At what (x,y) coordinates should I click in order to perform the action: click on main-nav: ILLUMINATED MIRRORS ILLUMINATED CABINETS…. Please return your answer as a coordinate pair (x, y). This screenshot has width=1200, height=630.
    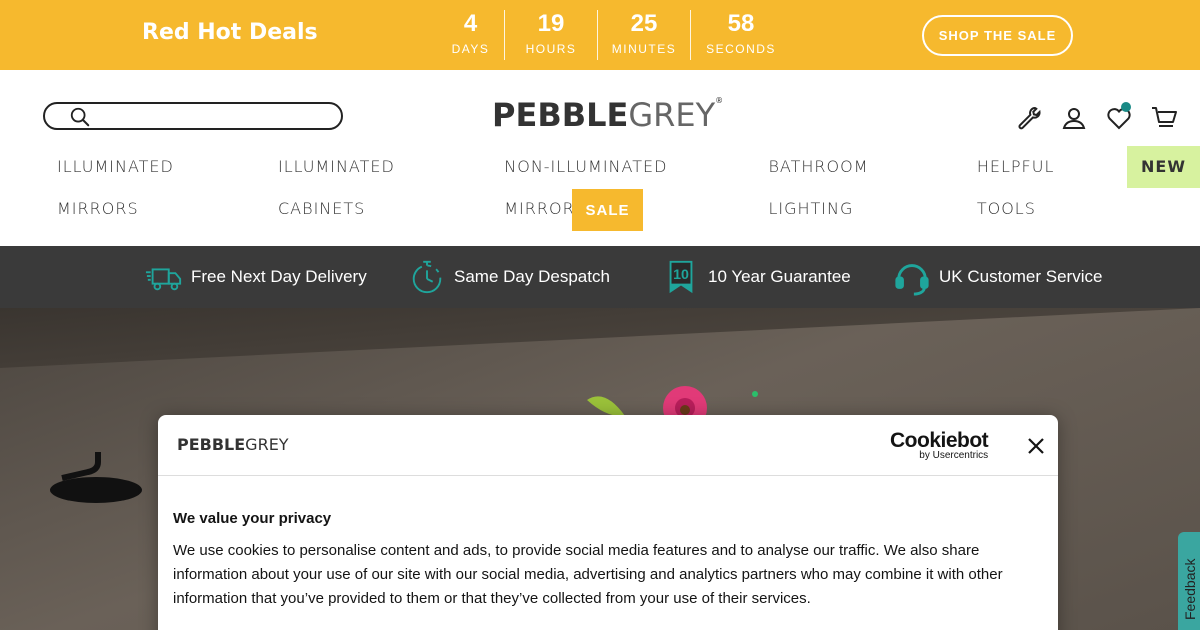
    Looking at the image, I should click on (621, 182).